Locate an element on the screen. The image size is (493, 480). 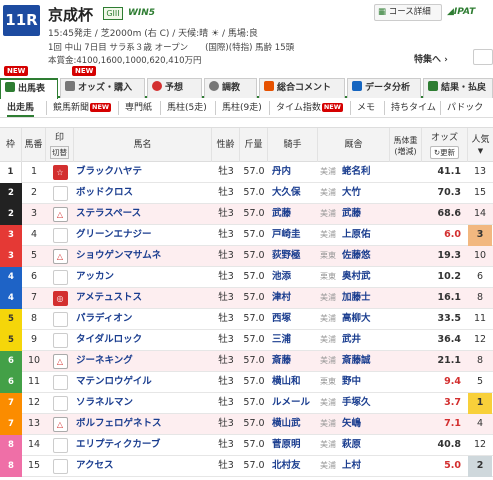
trainer-link: 蛯名利 is located at coordinates (366, 172).